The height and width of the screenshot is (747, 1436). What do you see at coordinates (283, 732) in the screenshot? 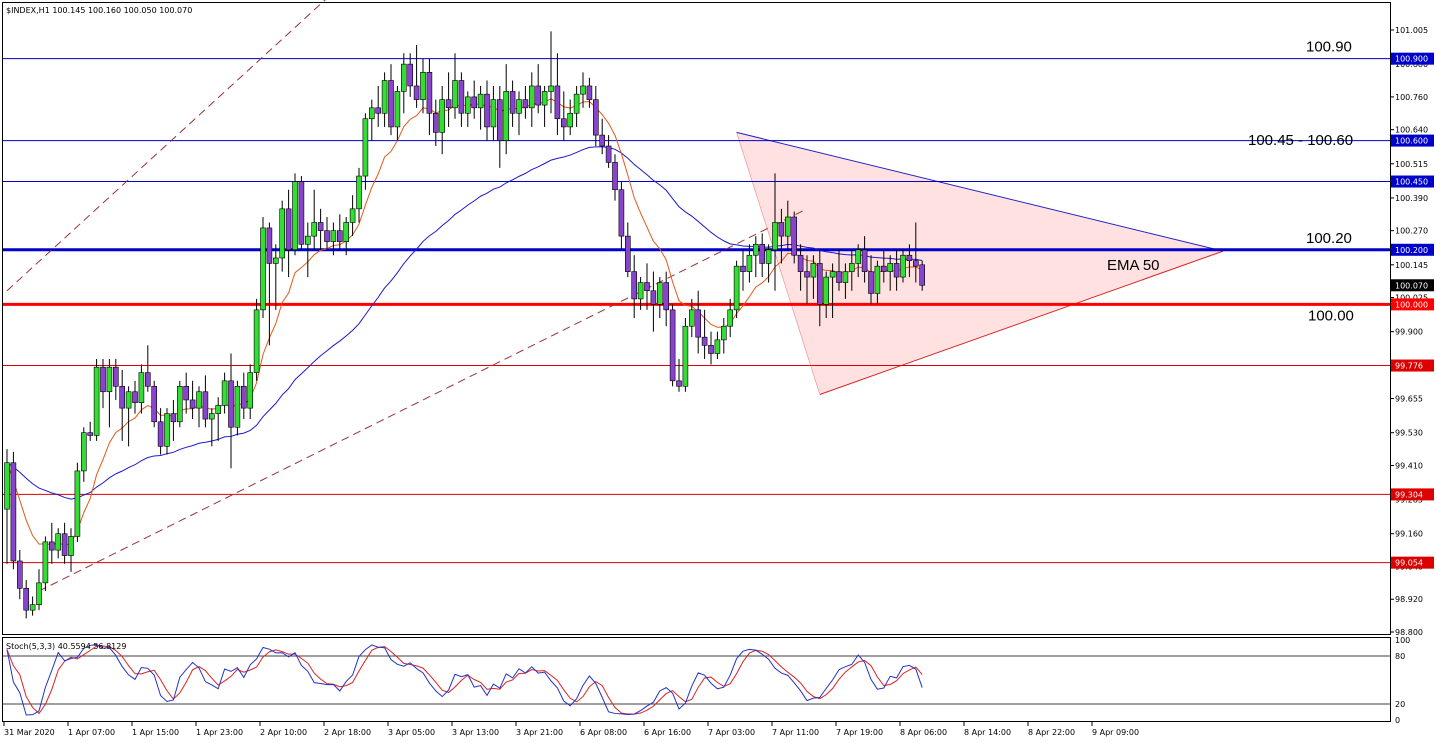
I see `x-tick-label-4: 2 Apr 10:00` at bounding box center [283, 732].